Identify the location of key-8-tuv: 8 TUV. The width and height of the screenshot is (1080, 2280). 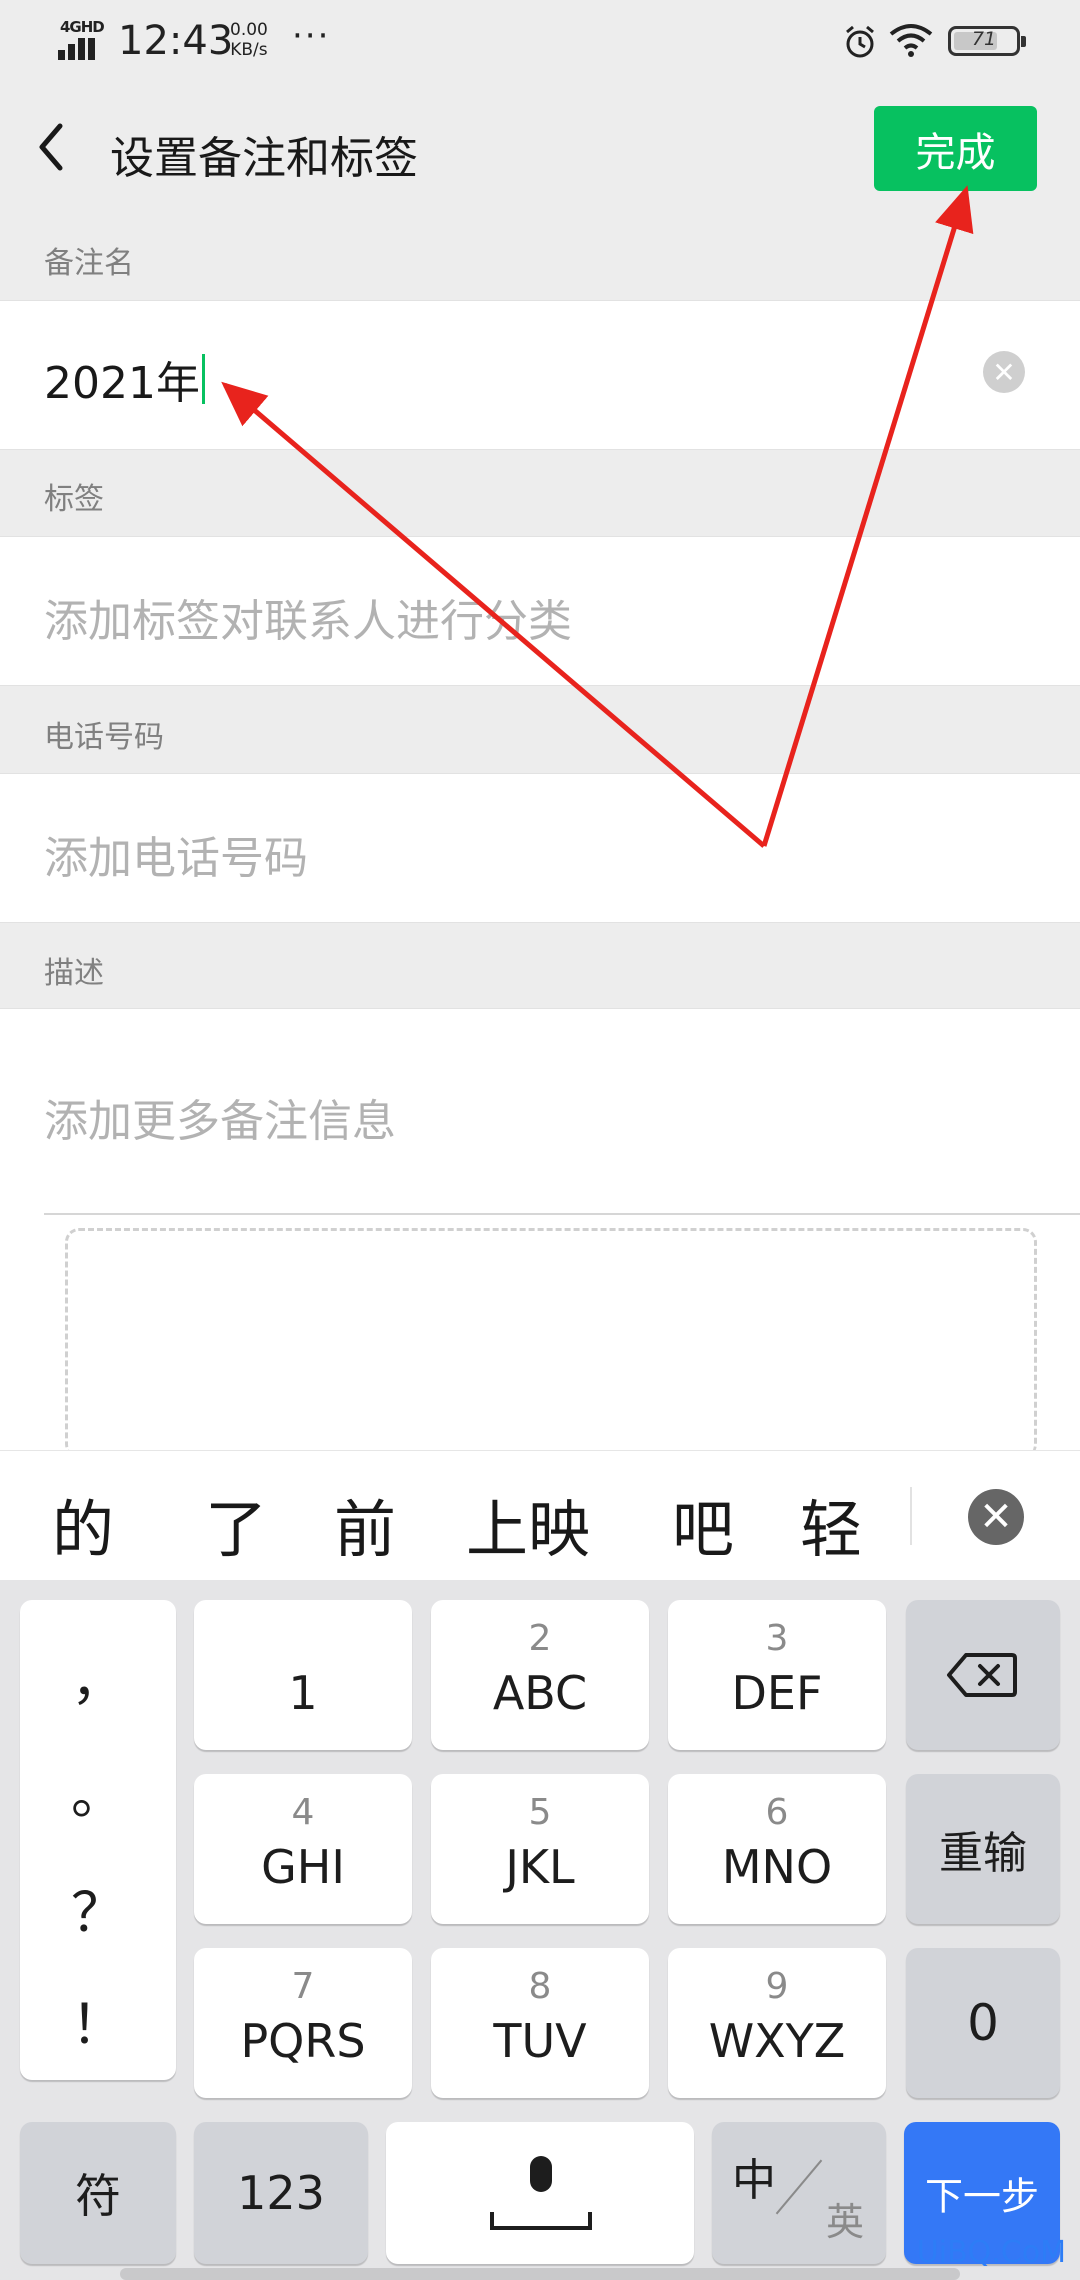
(540, 2023).